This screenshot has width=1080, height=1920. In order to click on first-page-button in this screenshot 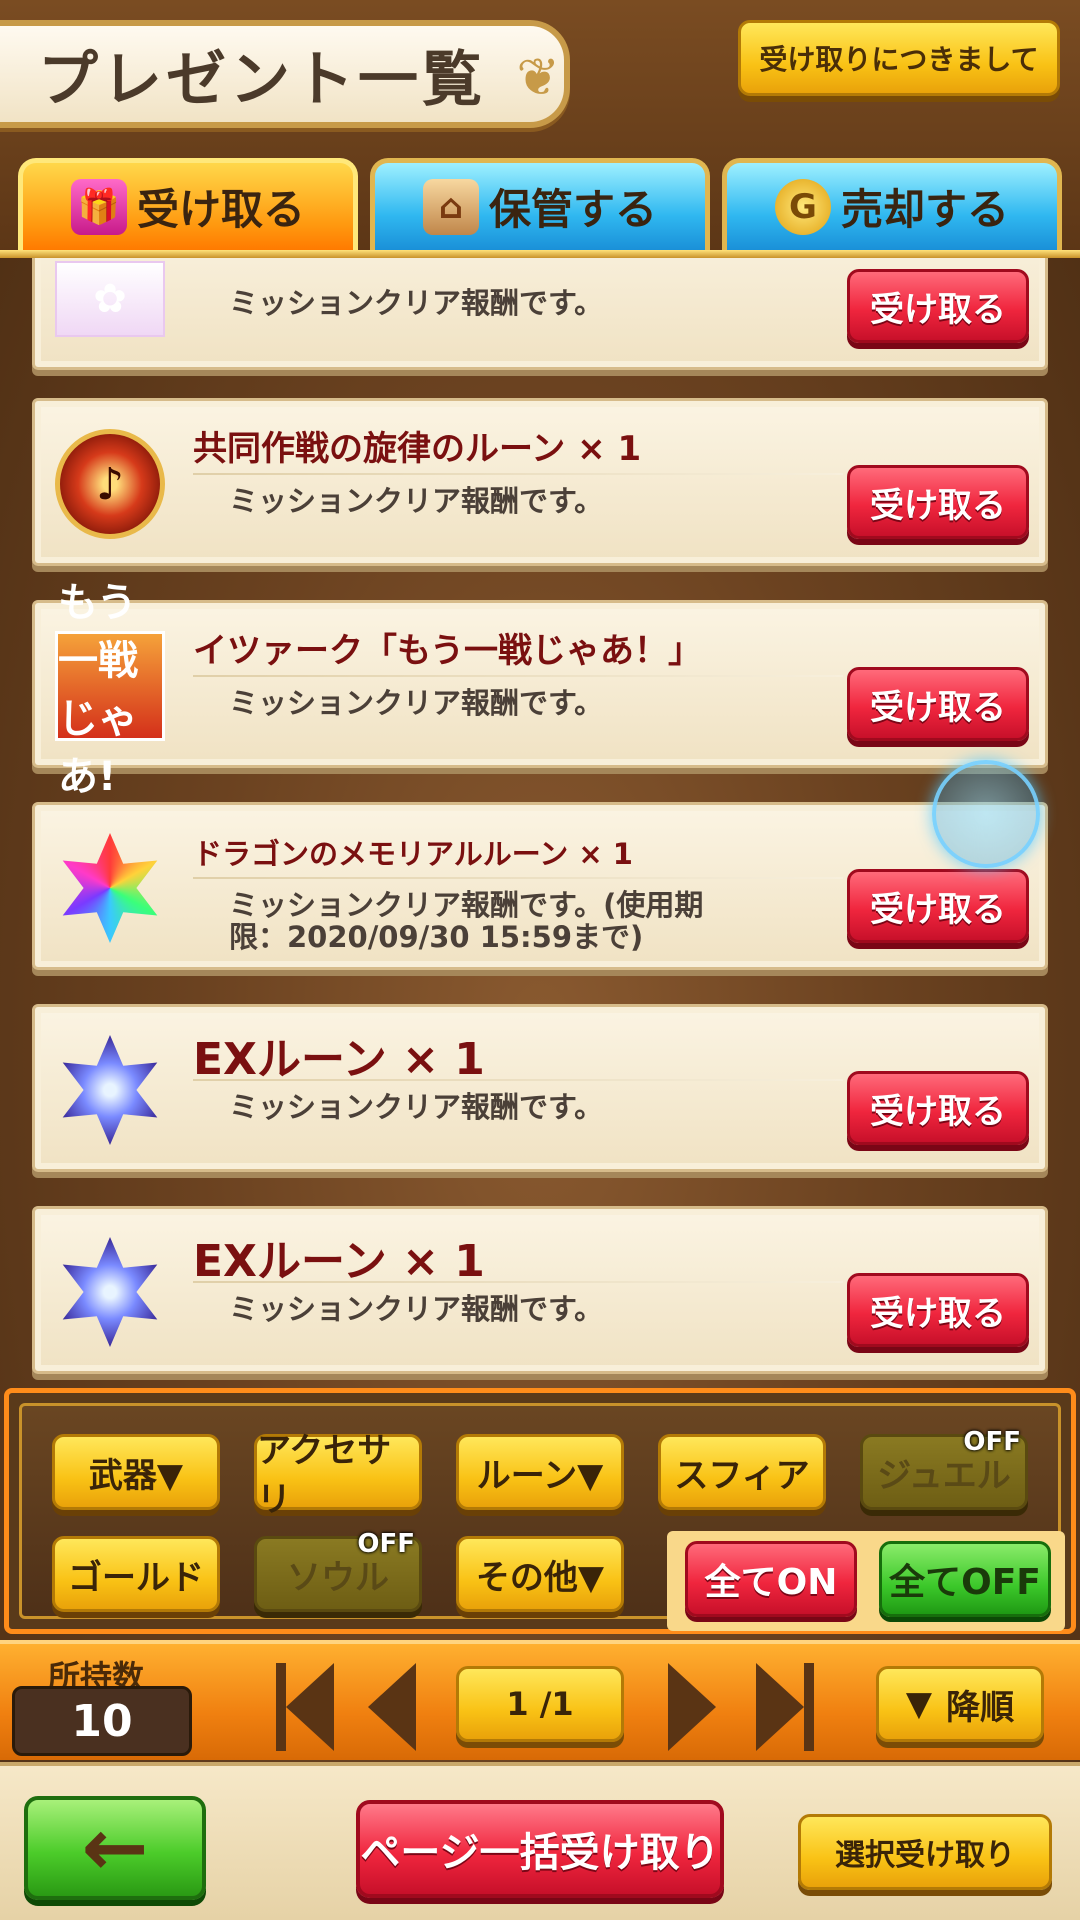, I will do `click(305, 1707)`.